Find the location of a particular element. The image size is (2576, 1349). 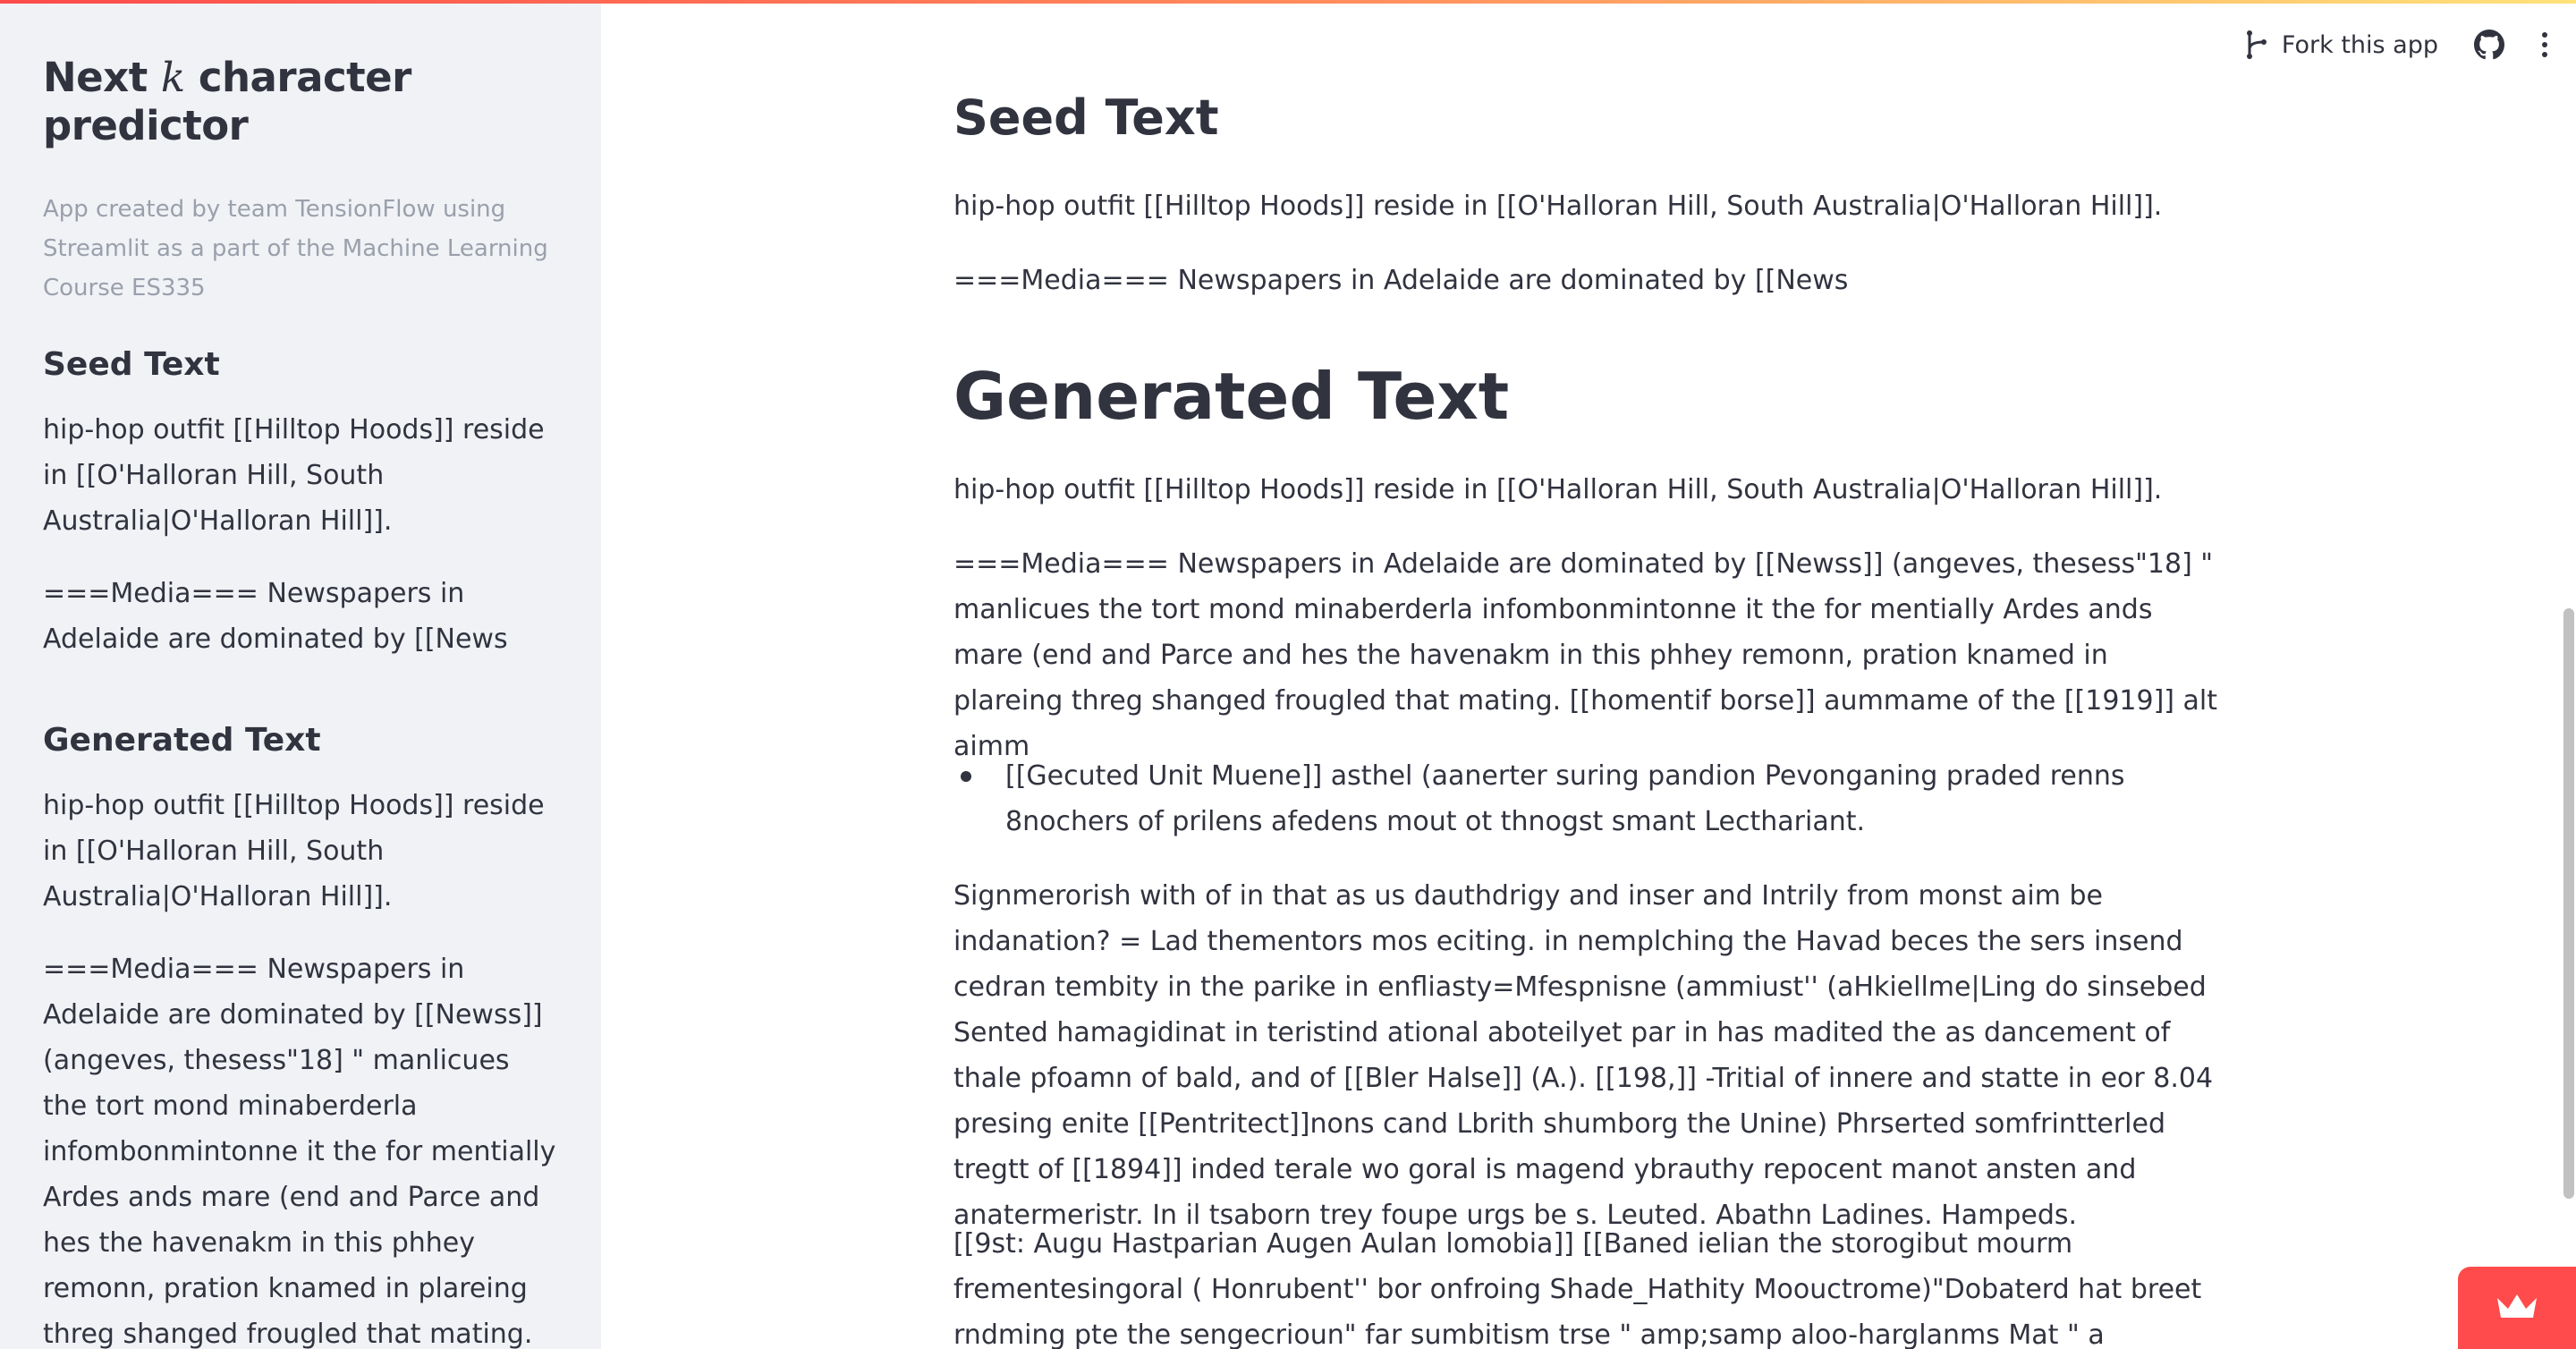

app-toolbar: Fork this app is located at coordinates (2396, 45).